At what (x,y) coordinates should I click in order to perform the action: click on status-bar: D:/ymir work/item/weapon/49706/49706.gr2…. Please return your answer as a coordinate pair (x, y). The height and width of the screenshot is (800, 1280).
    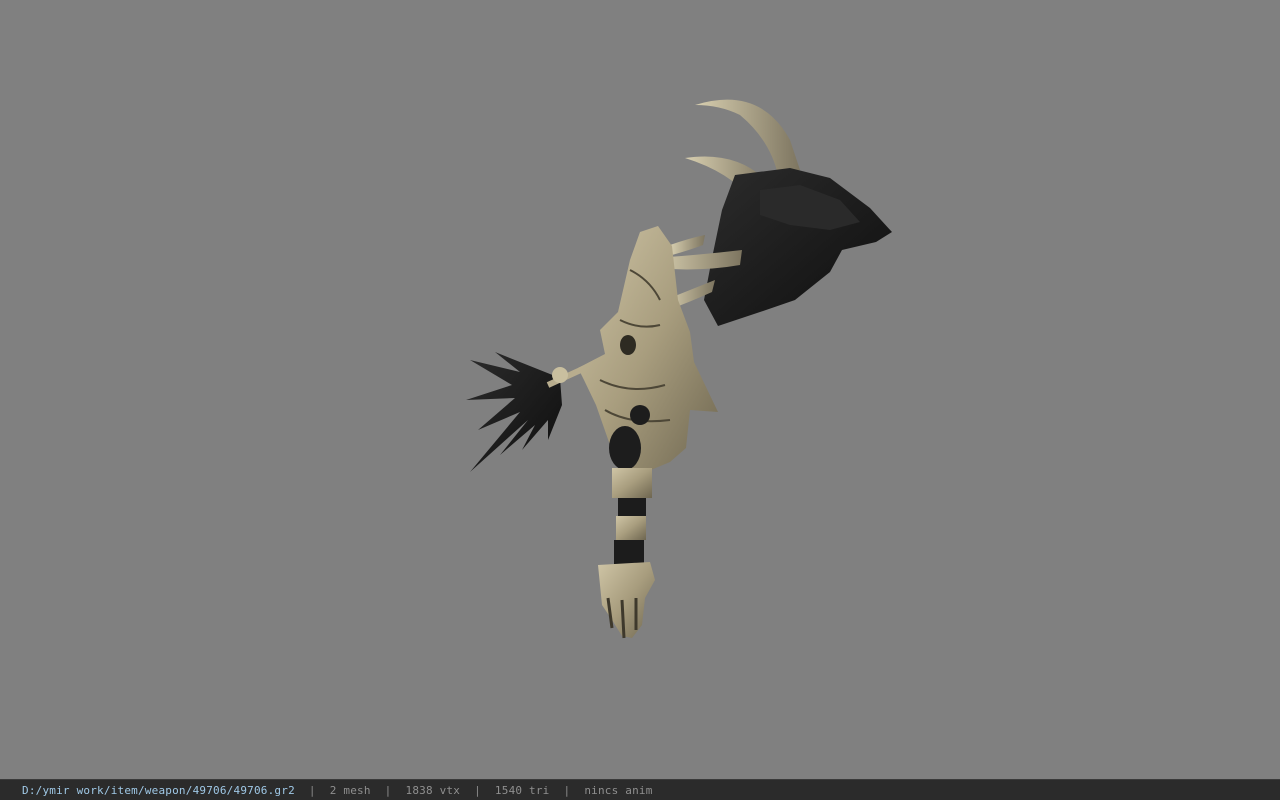
    Looking at the image, I should click on (640, 789).